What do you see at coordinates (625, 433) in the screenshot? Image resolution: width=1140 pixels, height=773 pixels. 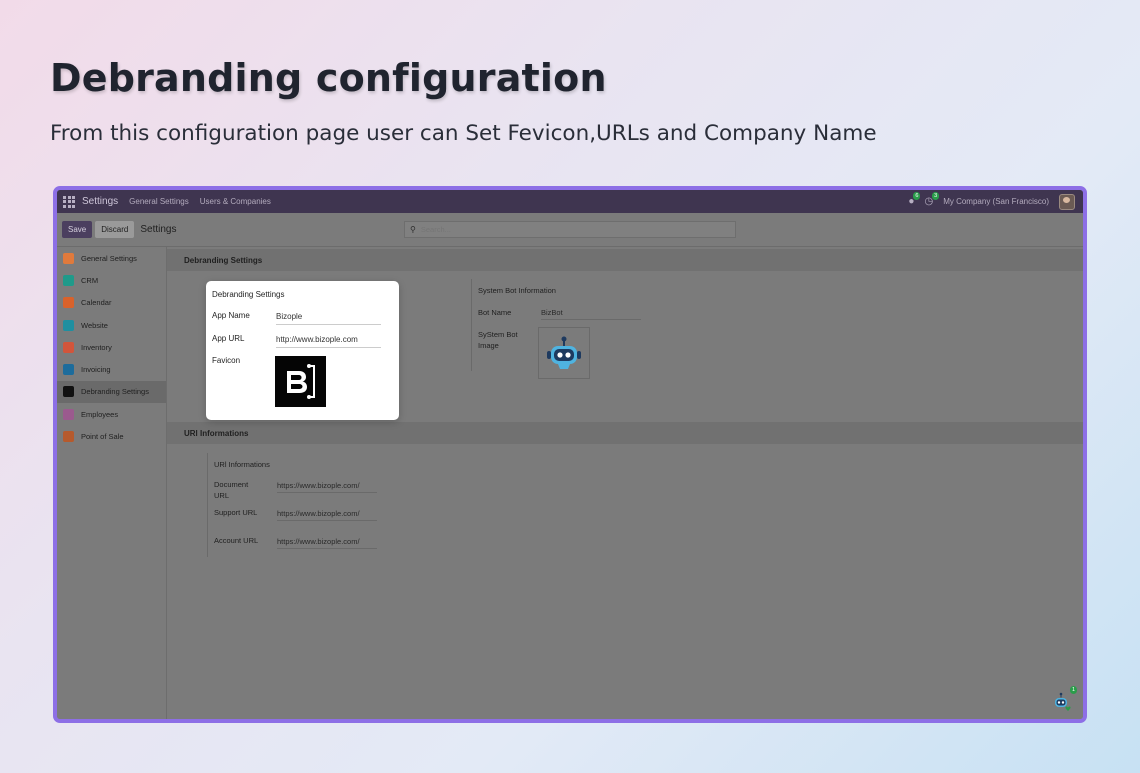 I see `url-section-header: URl Informations` at bounding box center [625, 433].